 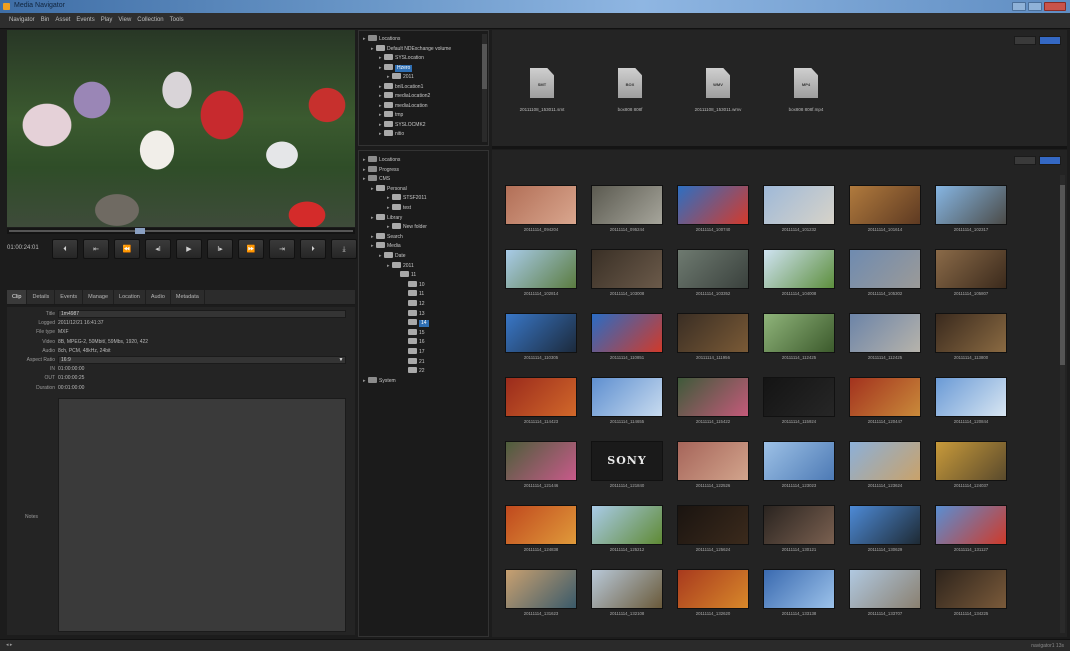 What do you see at coordinates (627, 530) in the screenshot?
I see `clip-thumbnail: 20111114_125212` at bounding box center [627, 530].